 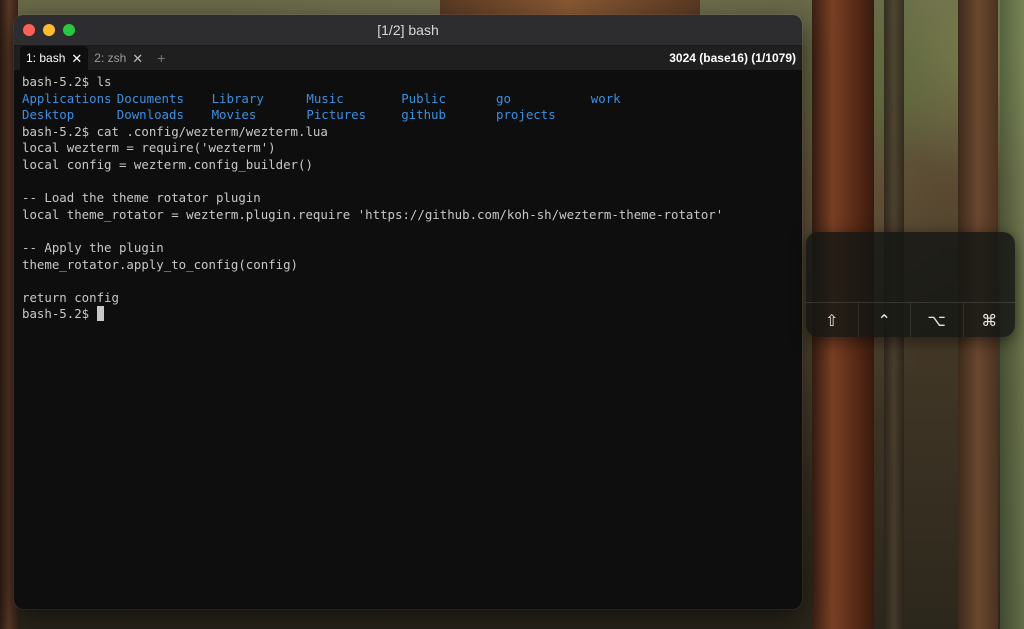 What do you see at coordinates (48, 115) in the screenshot?
I see `ls-entry: Desktop` at bounding box center [48, 115].